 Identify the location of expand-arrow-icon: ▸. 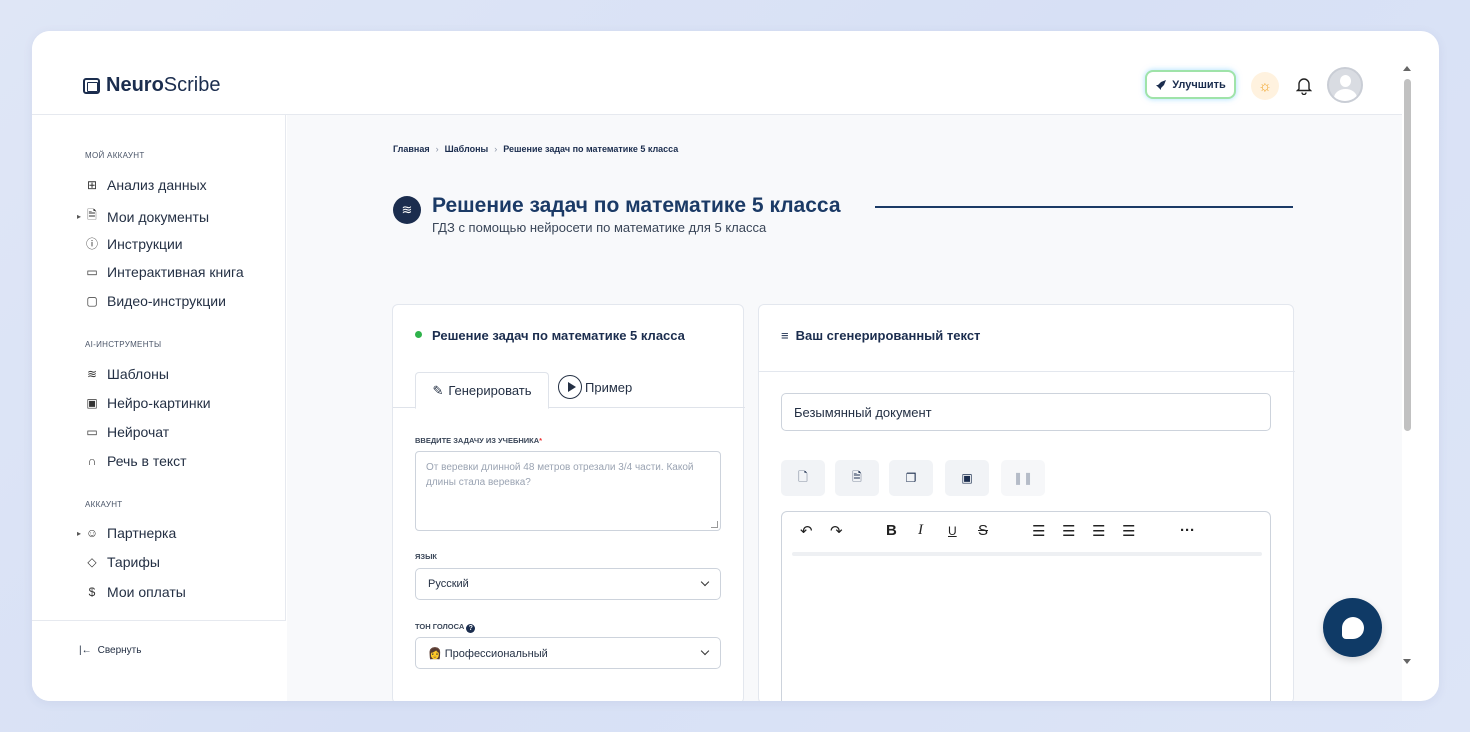
(79, 533).